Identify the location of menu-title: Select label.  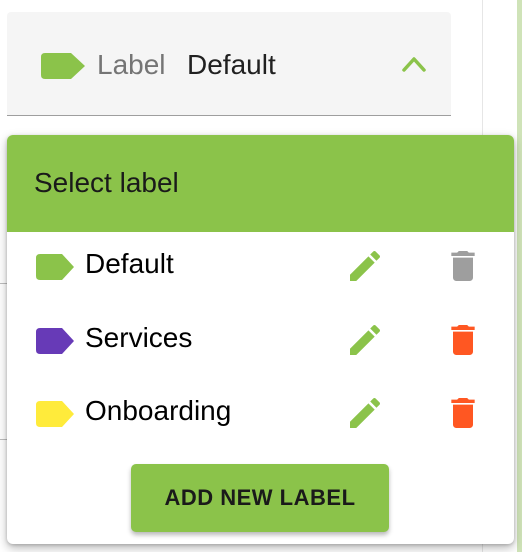
(106, 182).